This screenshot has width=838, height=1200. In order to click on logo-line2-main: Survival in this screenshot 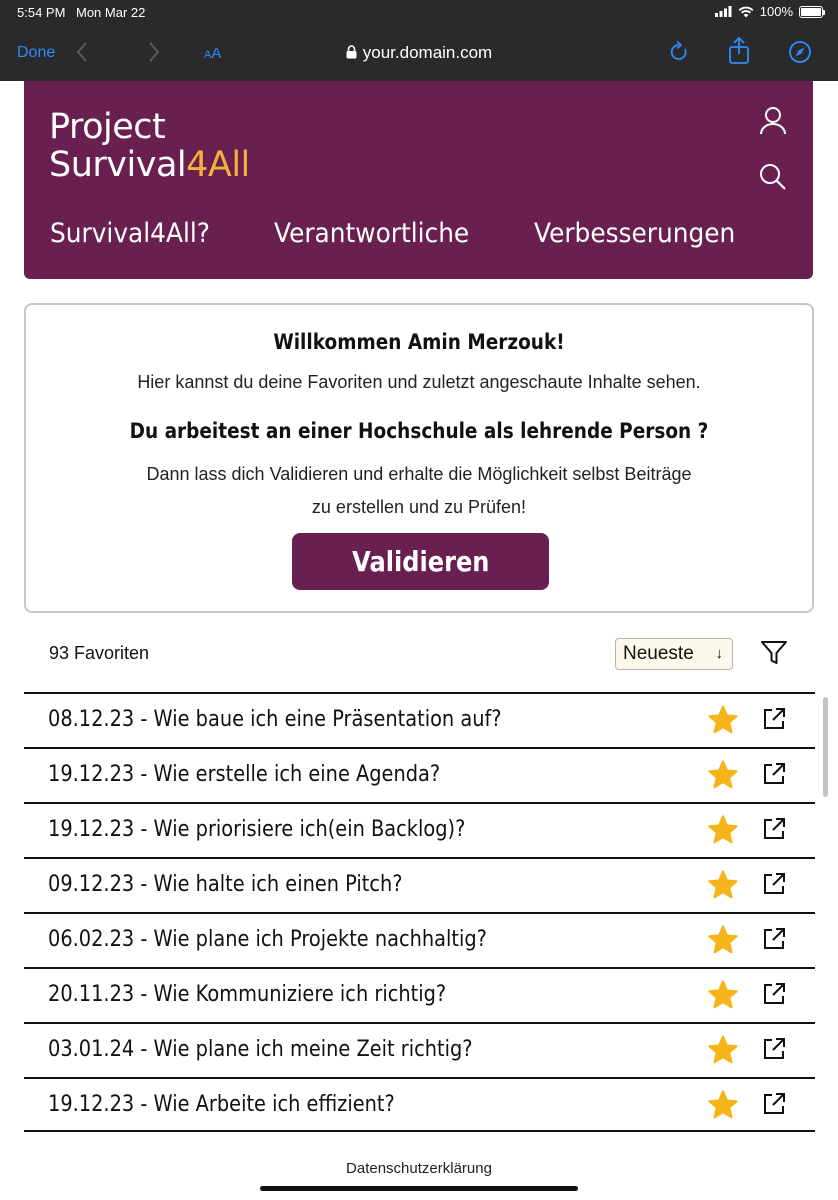, I will do `click(118, 165)`.